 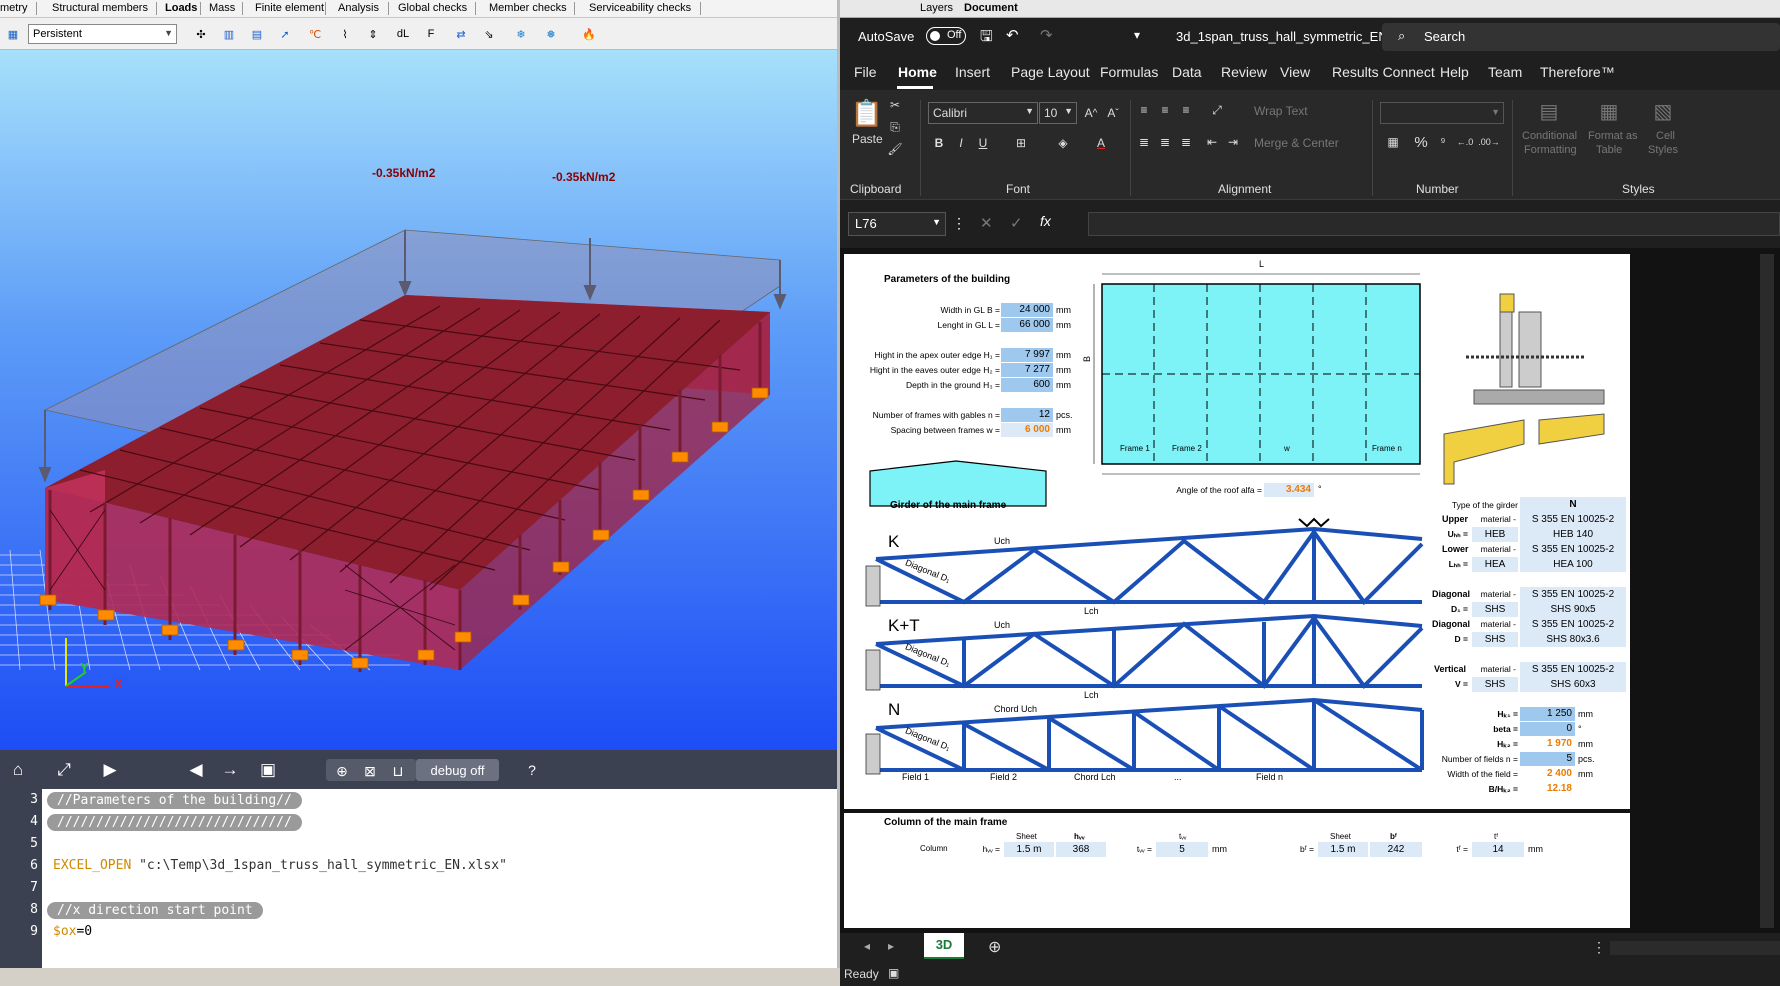 I want to click on search-box: ⌕ Search, so click(x=1581, y=37).